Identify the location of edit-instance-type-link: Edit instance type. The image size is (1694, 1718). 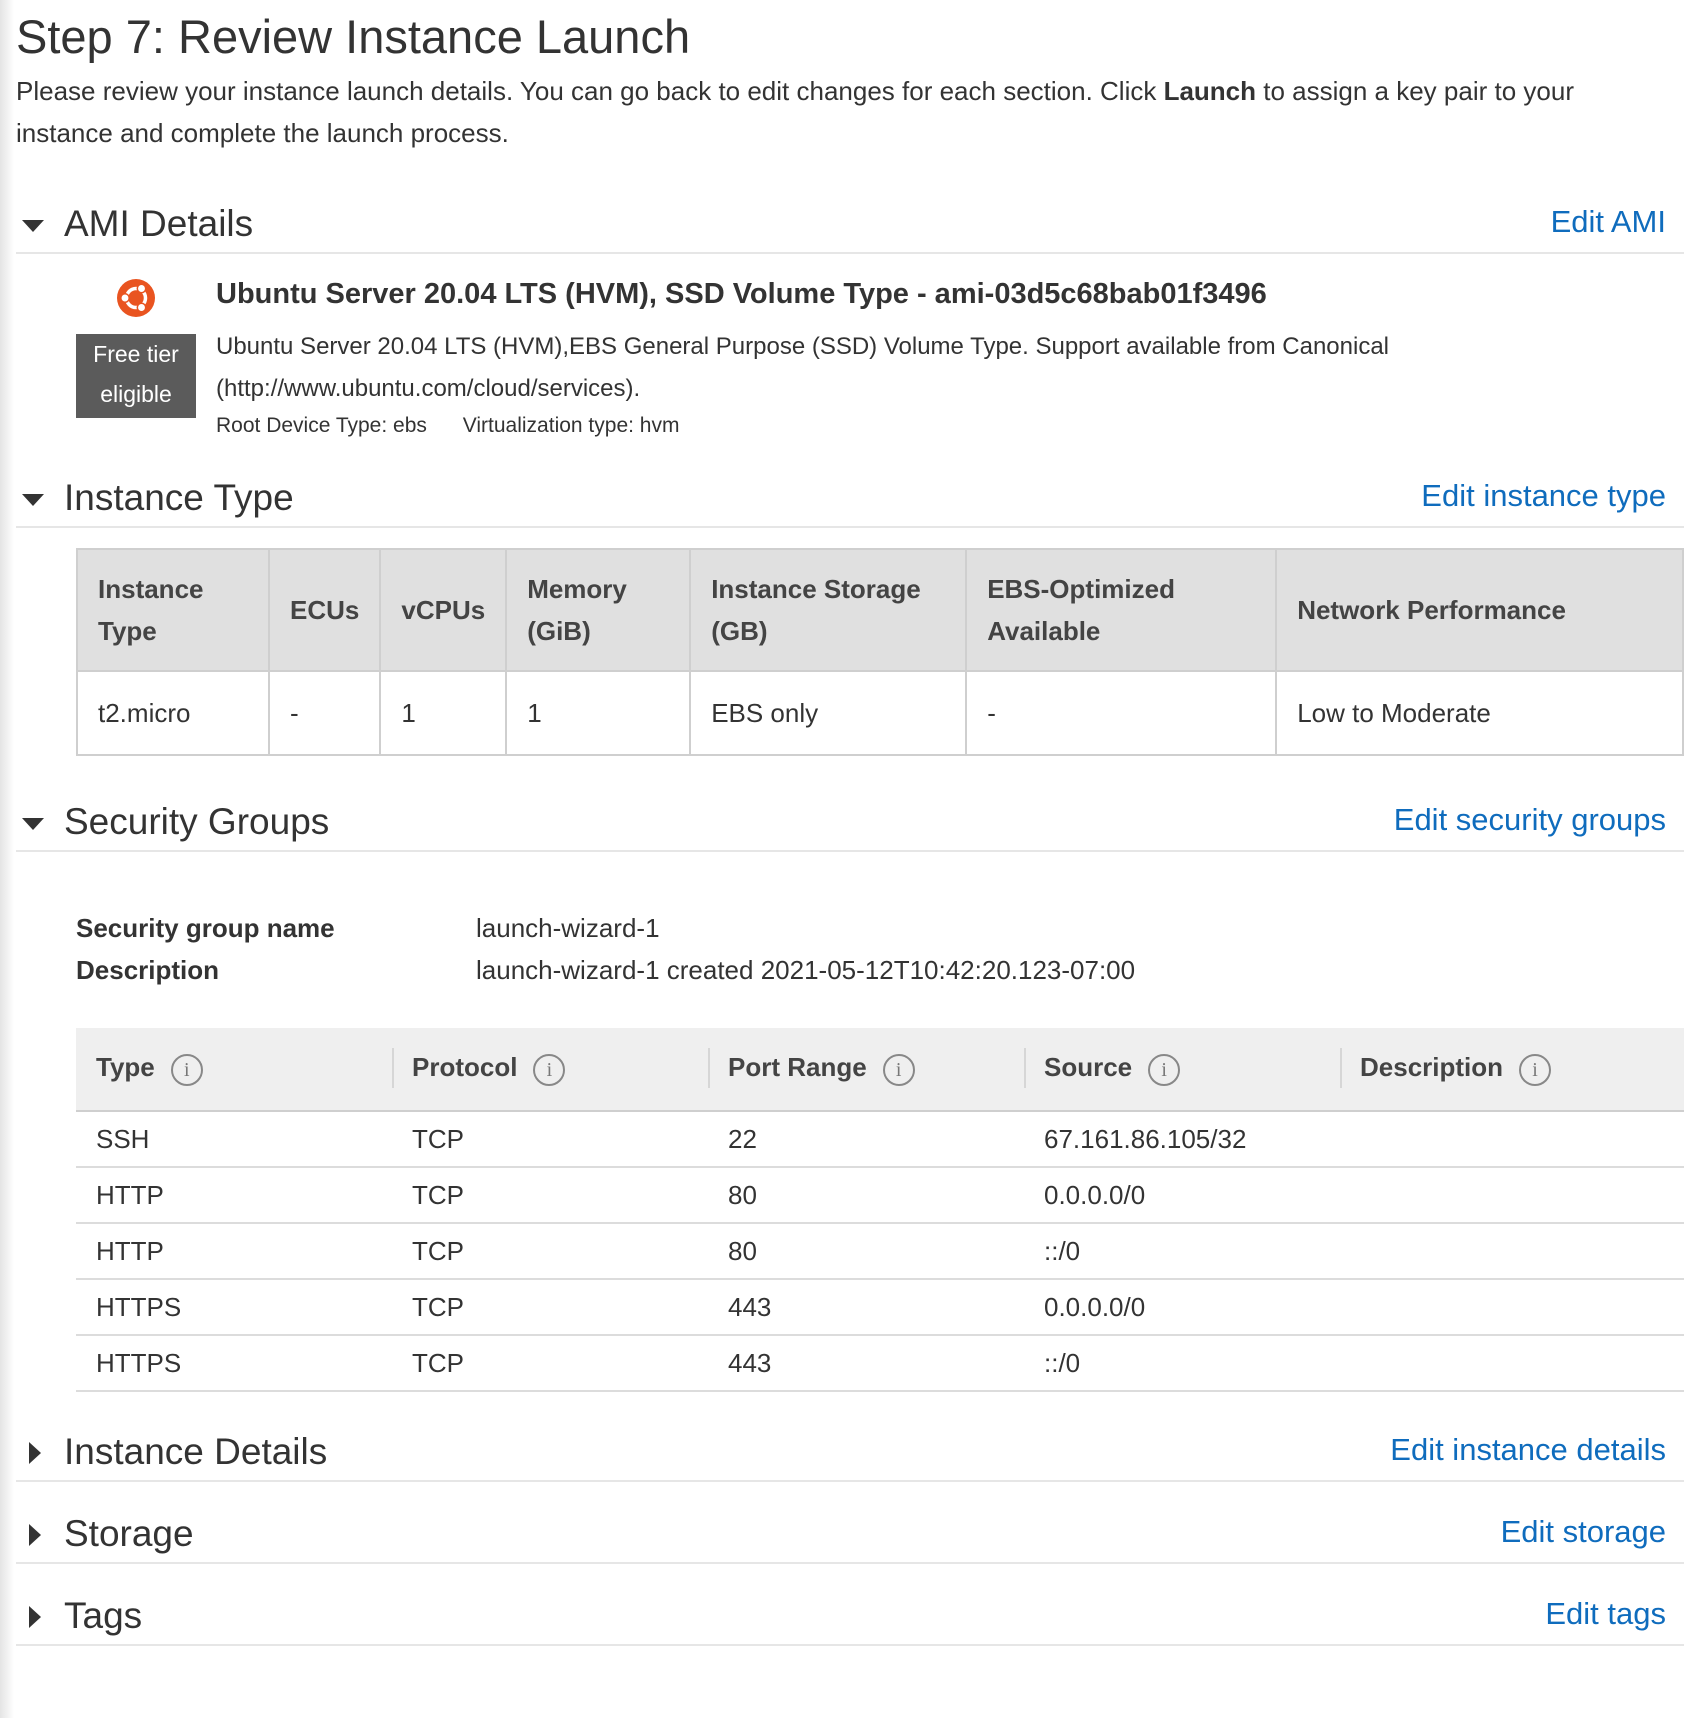
(1543, 496).